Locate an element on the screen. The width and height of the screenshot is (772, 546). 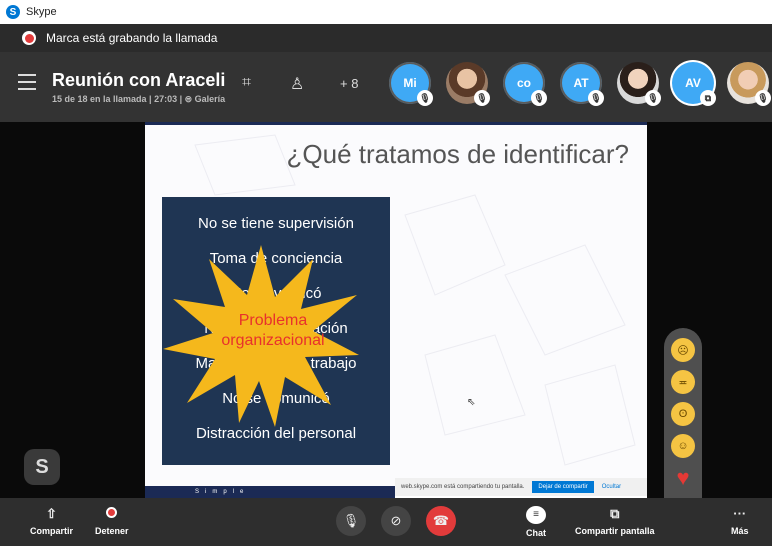
mute-microphone-button: 🎙 is located at coordinates (351, 521).